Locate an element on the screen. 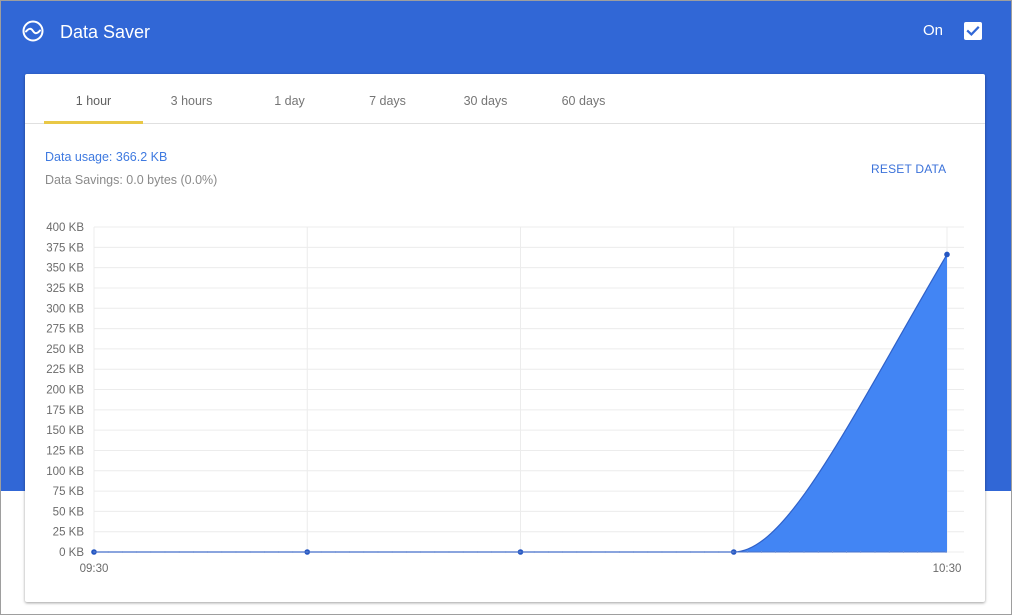  y-tick-label: 225 KB is located at coordinates (65, 370).